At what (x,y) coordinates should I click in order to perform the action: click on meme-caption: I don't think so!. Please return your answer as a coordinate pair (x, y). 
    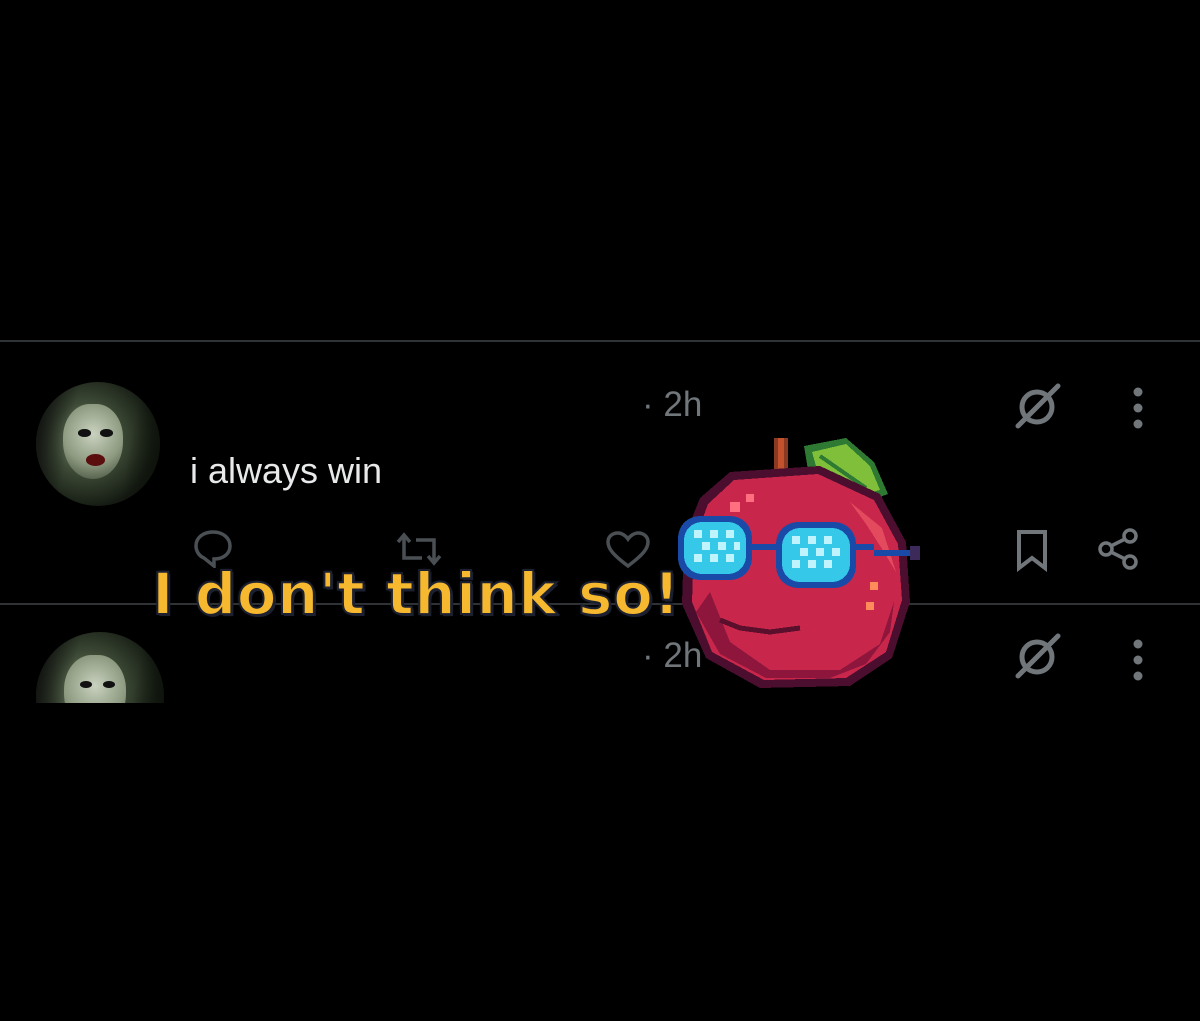
    Looking at the image, I should click on (416, 594).